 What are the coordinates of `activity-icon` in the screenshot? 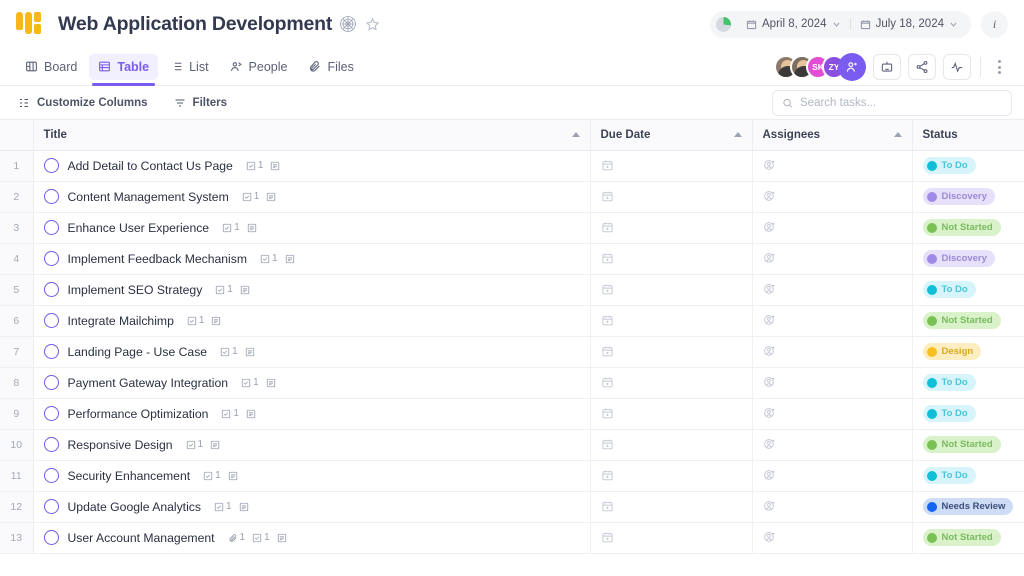 It's located at (957, 67).